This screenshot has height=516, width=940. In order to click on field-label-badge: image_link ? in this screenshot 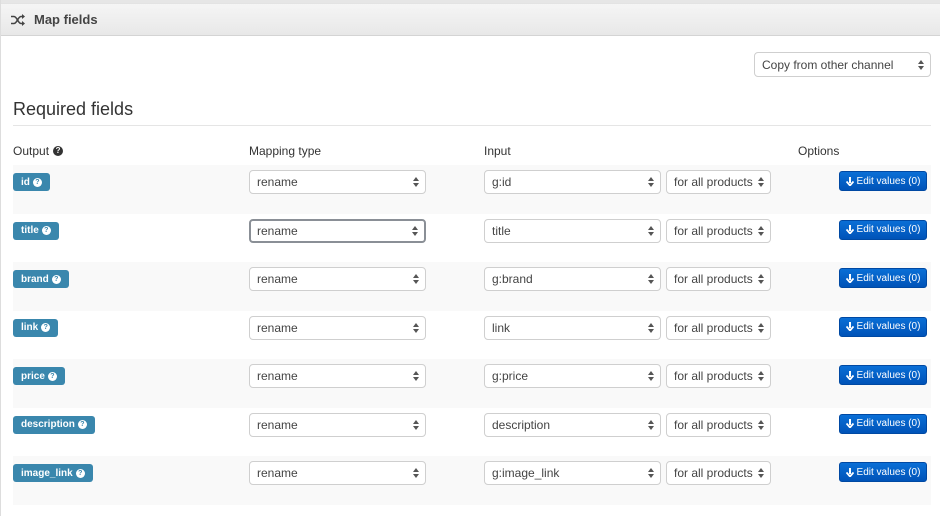, I will do `click(53, 473)`.